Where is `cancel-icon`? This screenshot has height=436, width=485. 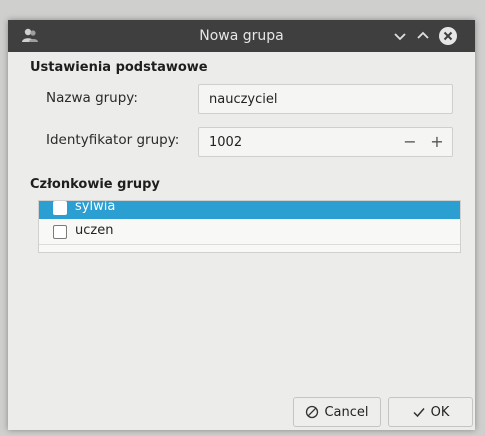
cancel-icon is located at coordinates (312, 412).